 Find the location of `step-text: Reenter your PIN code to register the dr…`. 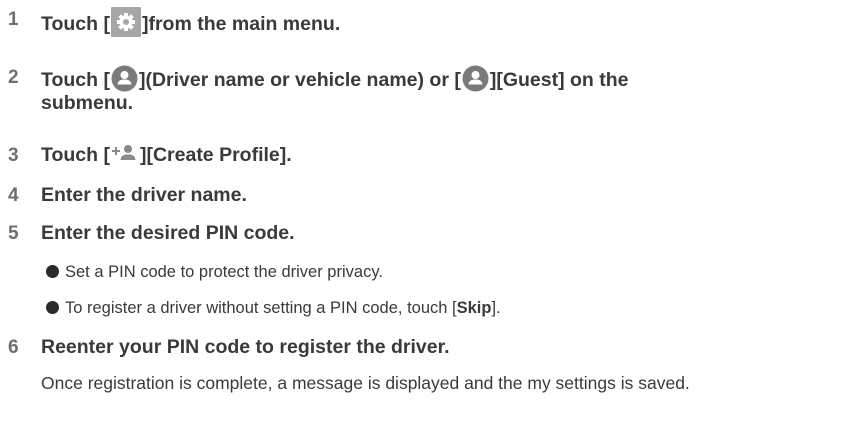

step-text: Reenter your PIN code to register the dr… is located at coordinates (245, 347).